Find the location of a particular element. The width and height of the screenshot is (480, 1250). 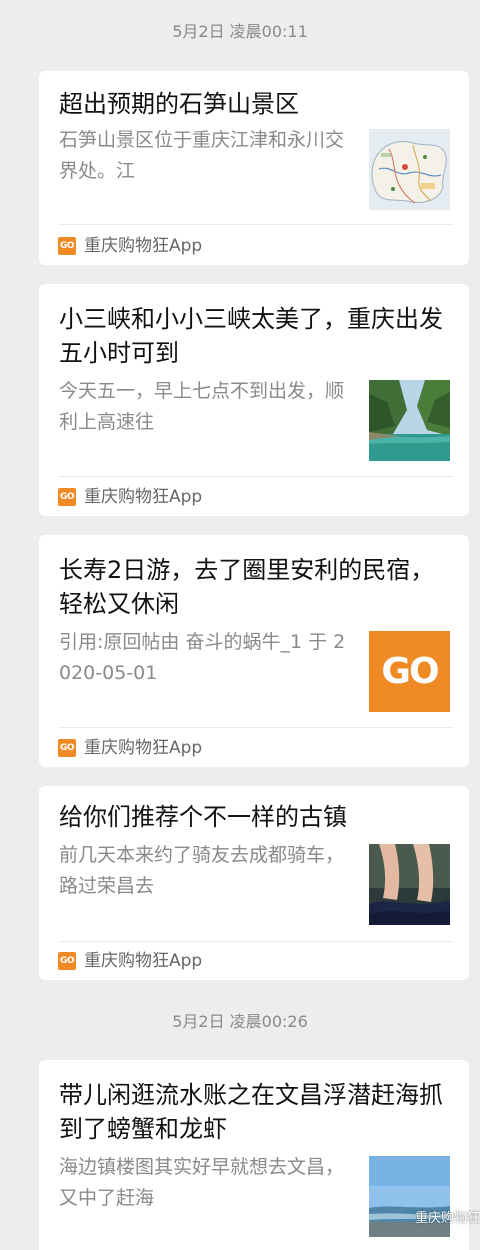

gorge-river-thumbnail is located at coordinates (409, 420).